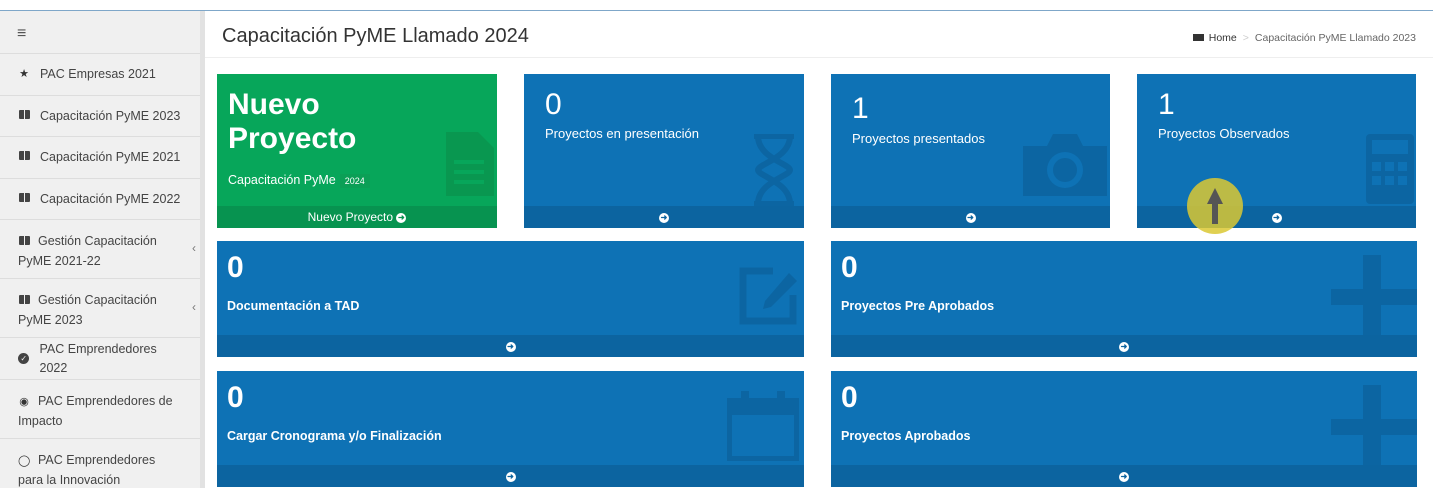  What do you see at coordinates (622, 133) in the screenshot?
I see `tile-label: Proyectos en presentación` at bounding box center [622, 133].